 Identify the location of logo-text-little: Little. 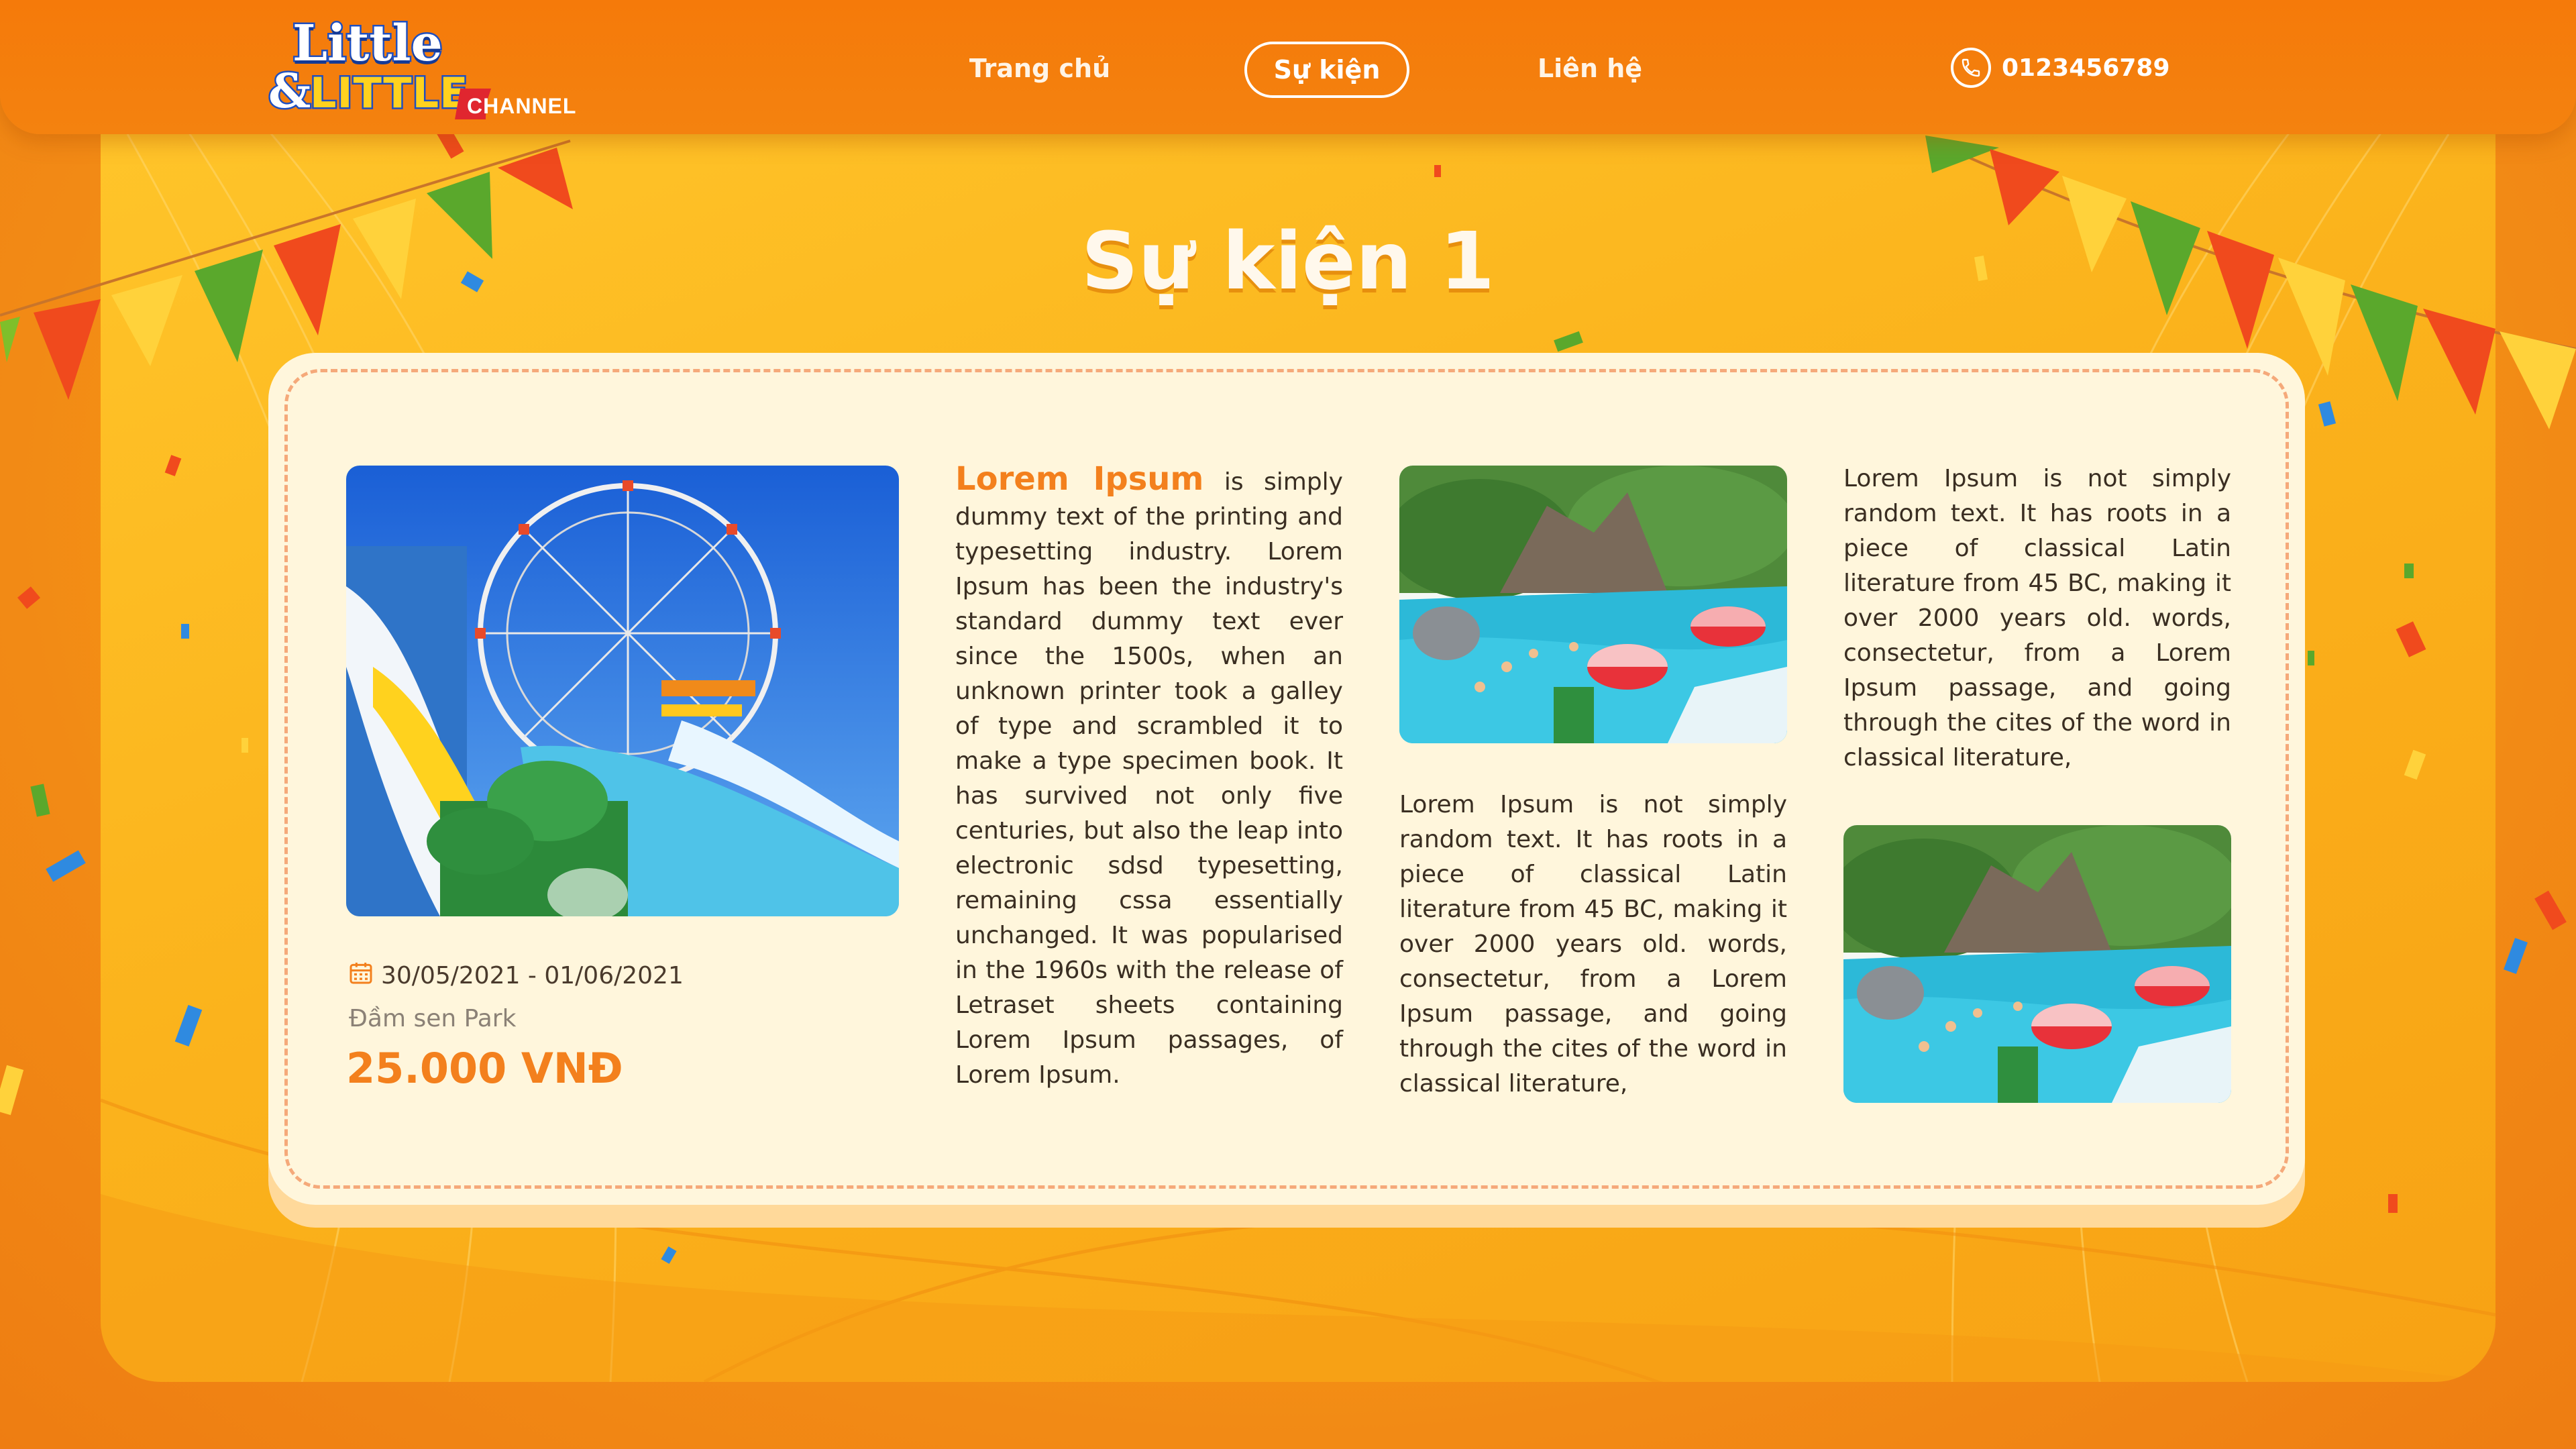
(368, 43).